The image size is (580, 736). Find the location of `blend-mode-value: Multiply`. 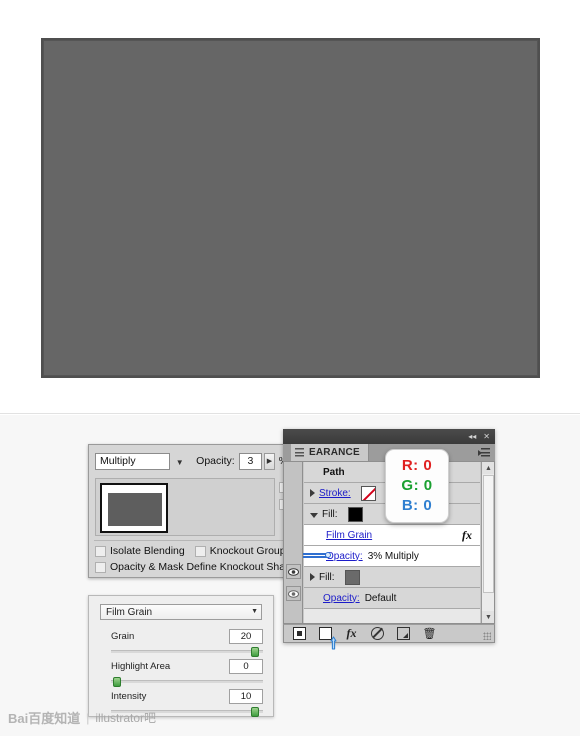

blend-mode-value: Multiply is located at coordinates (118, 461).